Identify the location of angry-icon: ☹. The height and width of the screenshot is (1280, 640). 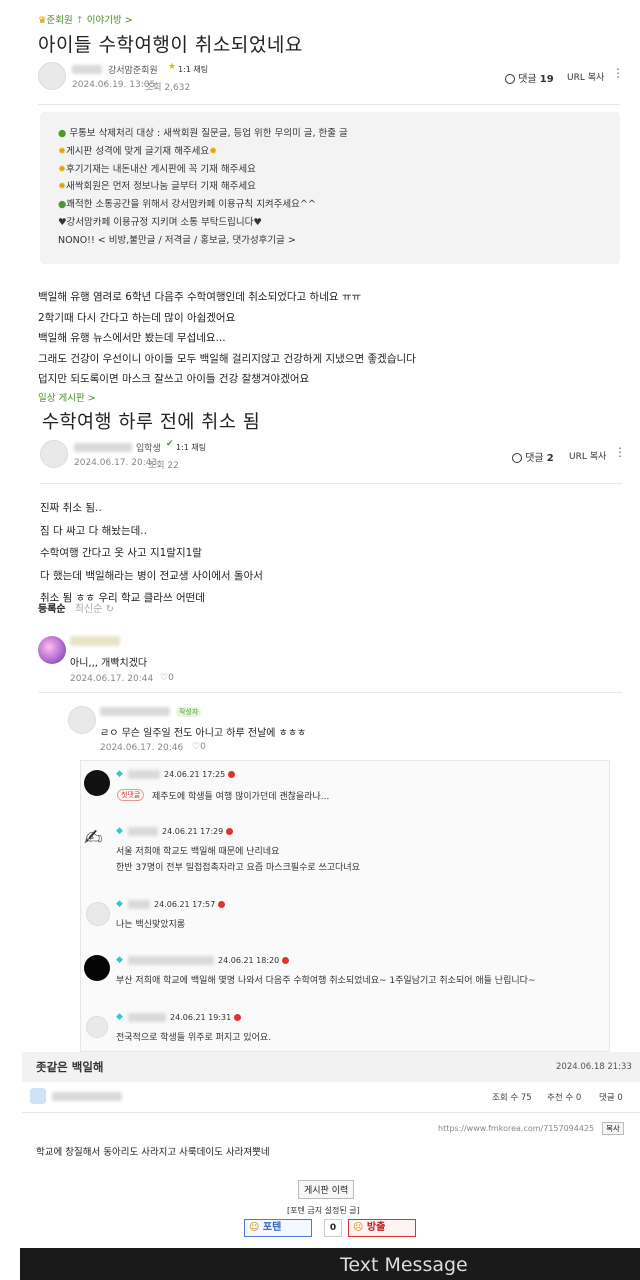
(358, 1227).